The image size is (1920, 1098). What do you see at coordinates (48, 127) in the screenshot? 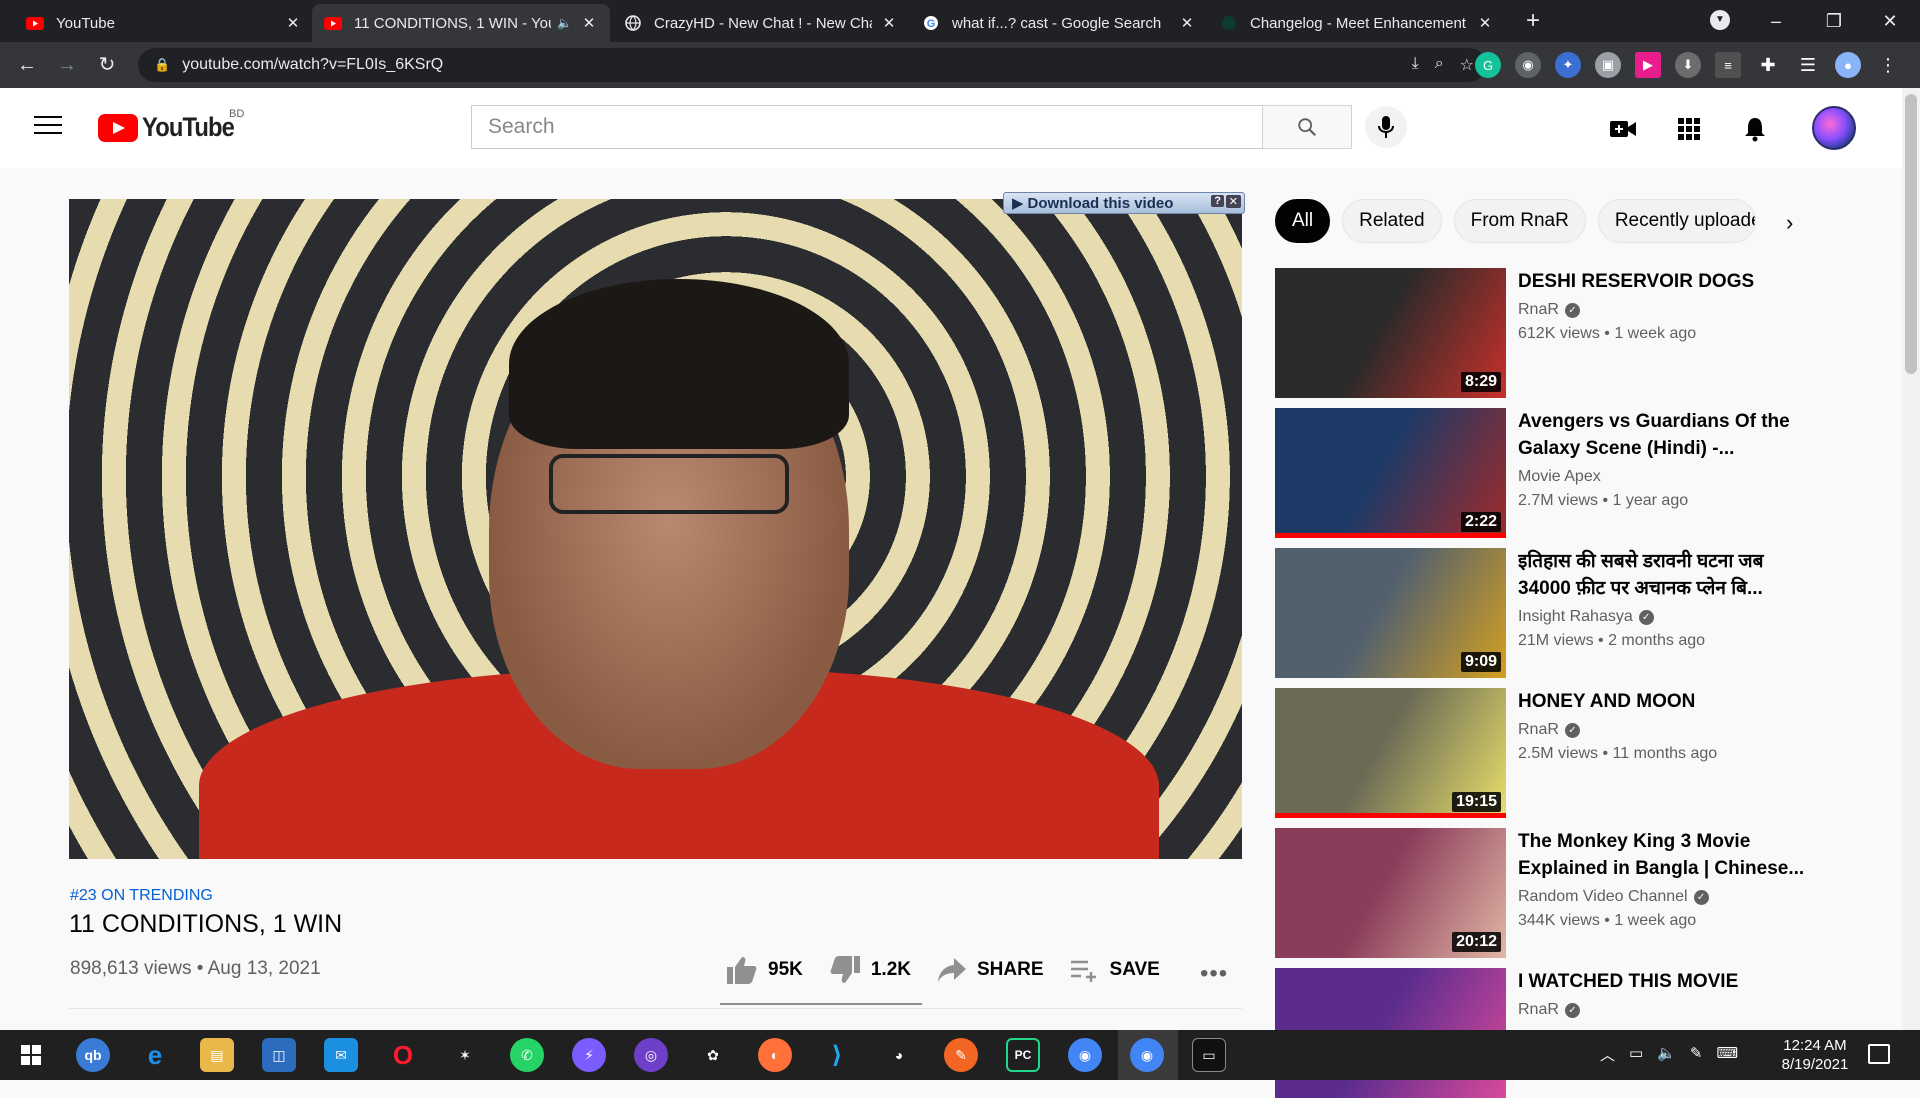
I see `hamburger-menu-icon` at bounding box center [48, 127].